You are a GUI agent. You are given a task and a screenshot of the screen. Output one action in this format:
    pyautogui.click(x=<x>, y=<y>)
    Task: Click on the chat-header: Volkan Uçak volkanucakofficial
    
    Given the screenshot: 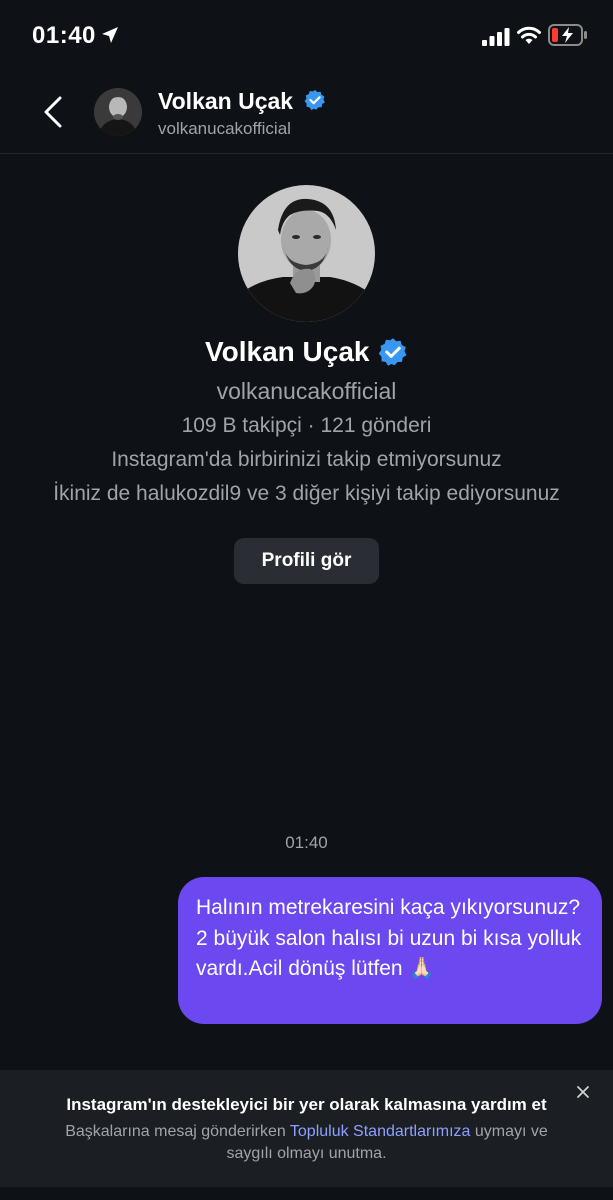 What is the action you would take?
    pyautogui.click(x=306, y=112)
    